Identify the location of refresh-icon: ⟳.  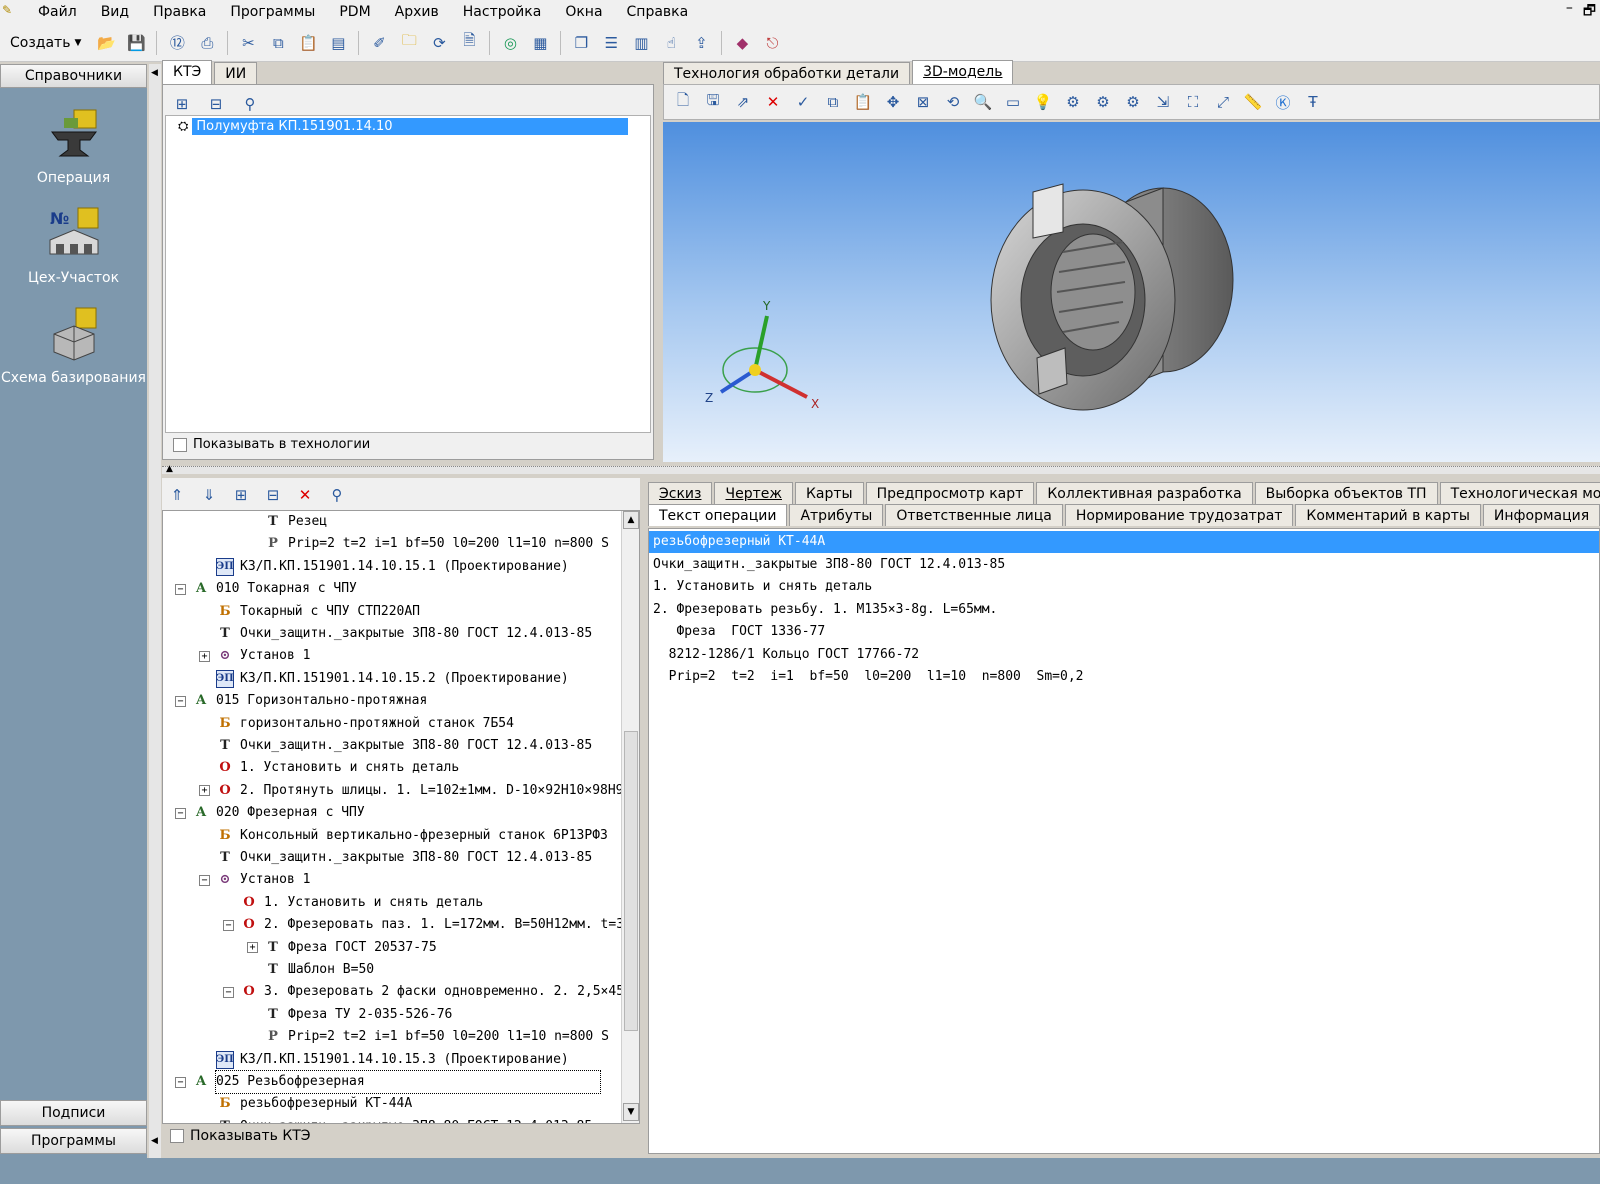
(439, 43).